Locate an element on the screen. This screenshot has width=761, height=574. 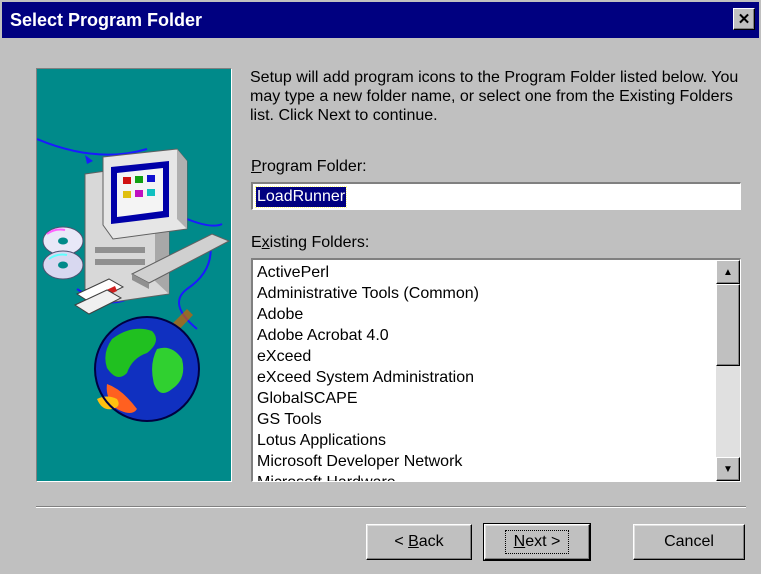
folder-list-item: Microsoft Developer Network is located at coordinates (485, 461).